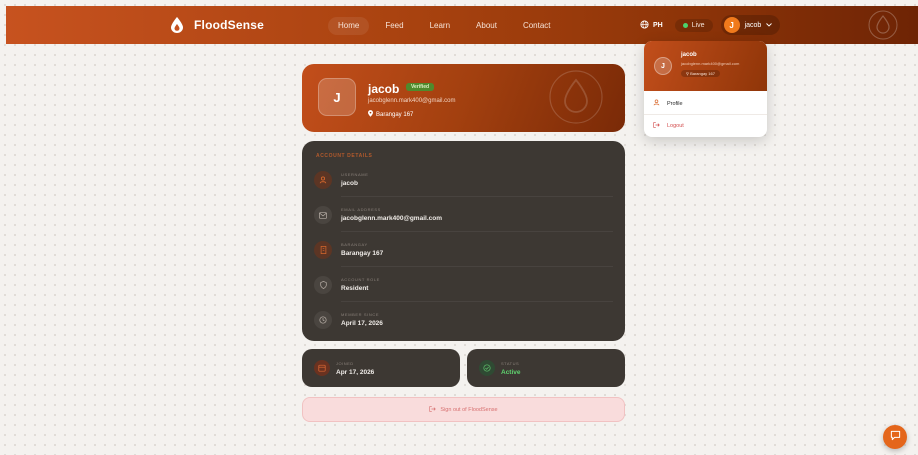 This screenshot has height=455, width=918. I want to click on status-label: STATUS, so click(510, 363).